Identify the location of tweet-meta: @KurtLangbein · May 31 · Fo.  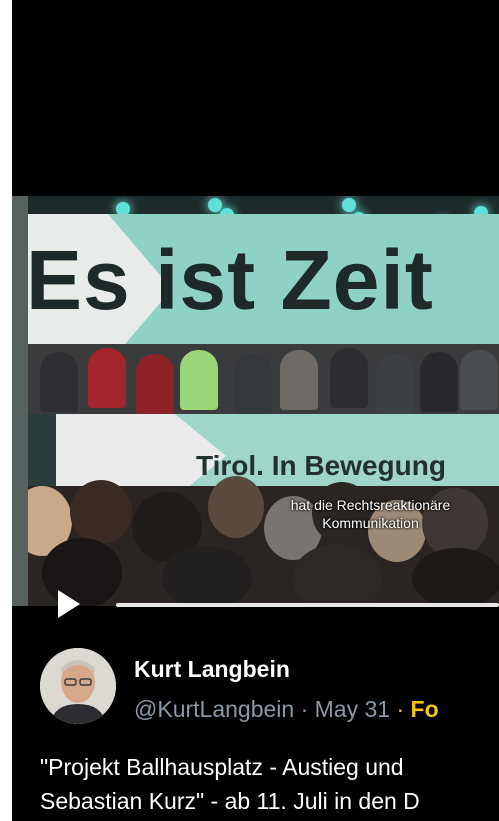
(286, 709).